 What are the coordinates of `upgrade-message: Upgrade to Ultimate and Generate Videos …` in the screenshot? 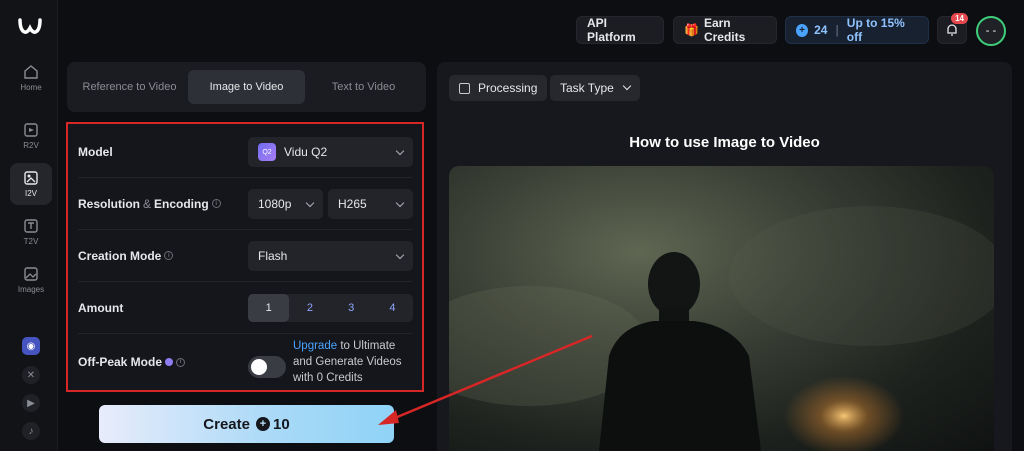 It's located at (347, 362).